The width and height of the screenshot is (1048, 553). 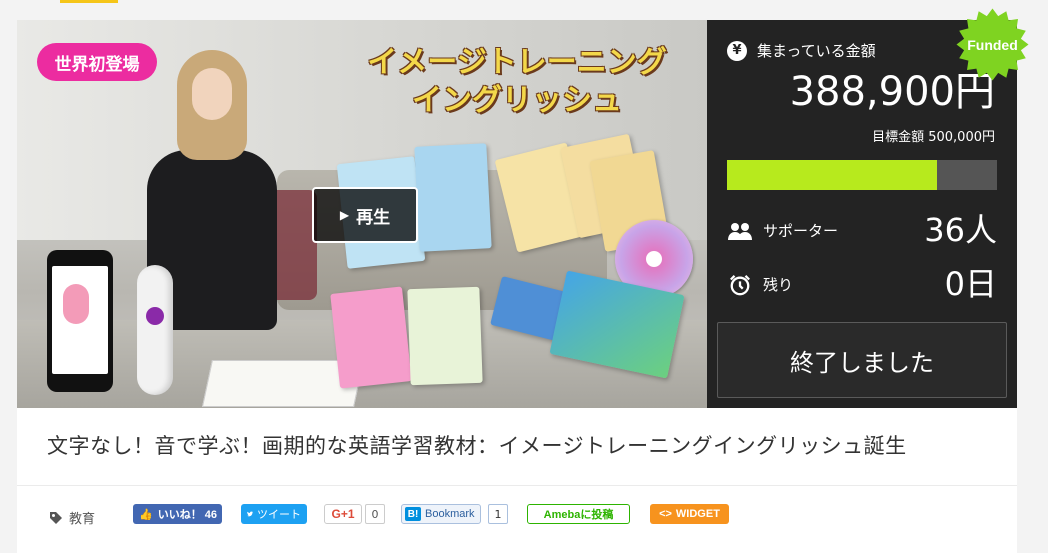 I want to click on remaining-days: 0日, so click(x=970, y=284).